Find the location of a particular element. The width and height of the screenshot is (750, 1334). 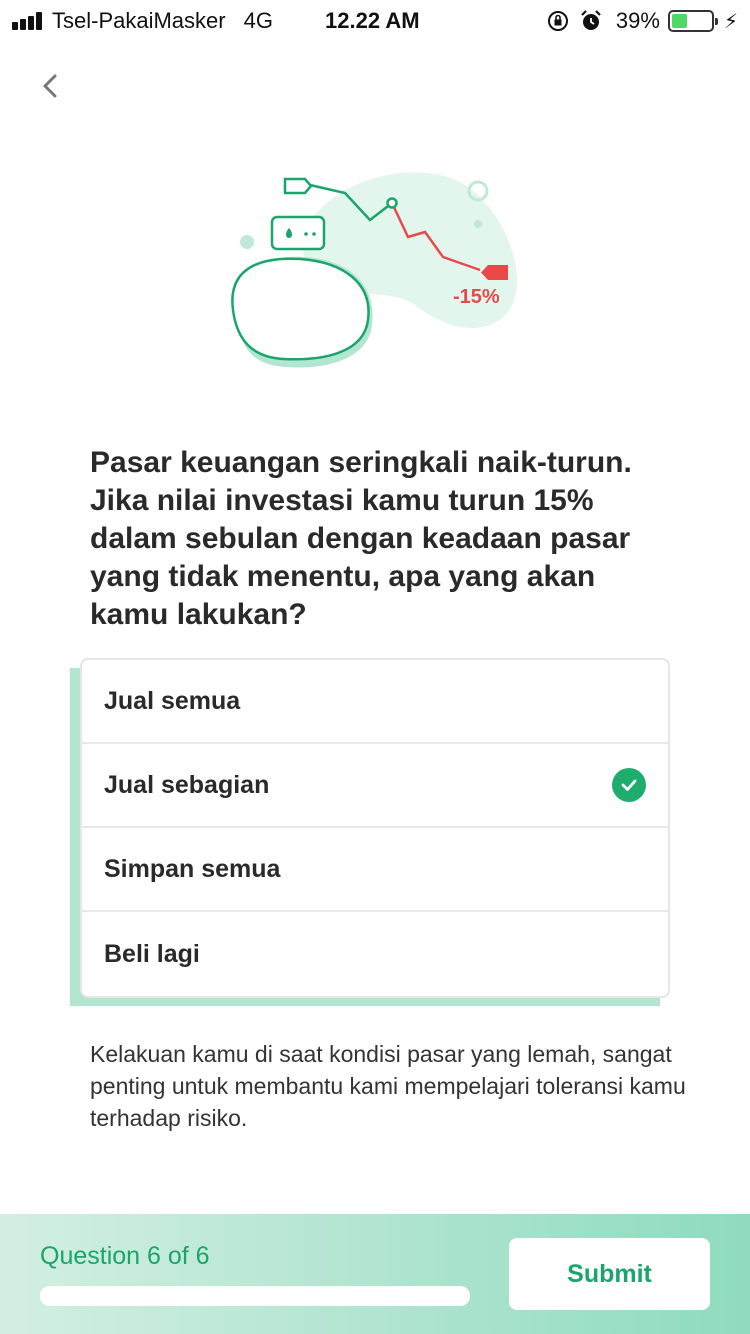

battery-icon is located at coordinates (692, 21).